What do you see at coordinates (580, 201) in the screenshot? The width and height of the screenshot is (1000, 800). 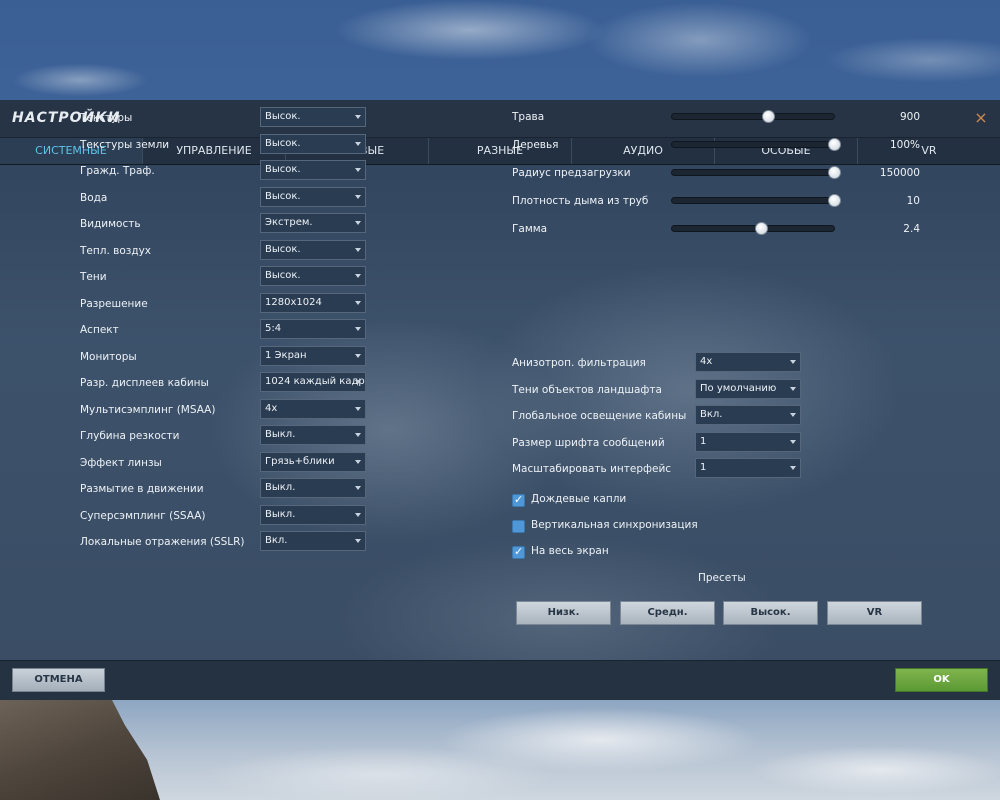 I see `slider-label: Плотность дыма из труб` at bounding box center [580, 201].